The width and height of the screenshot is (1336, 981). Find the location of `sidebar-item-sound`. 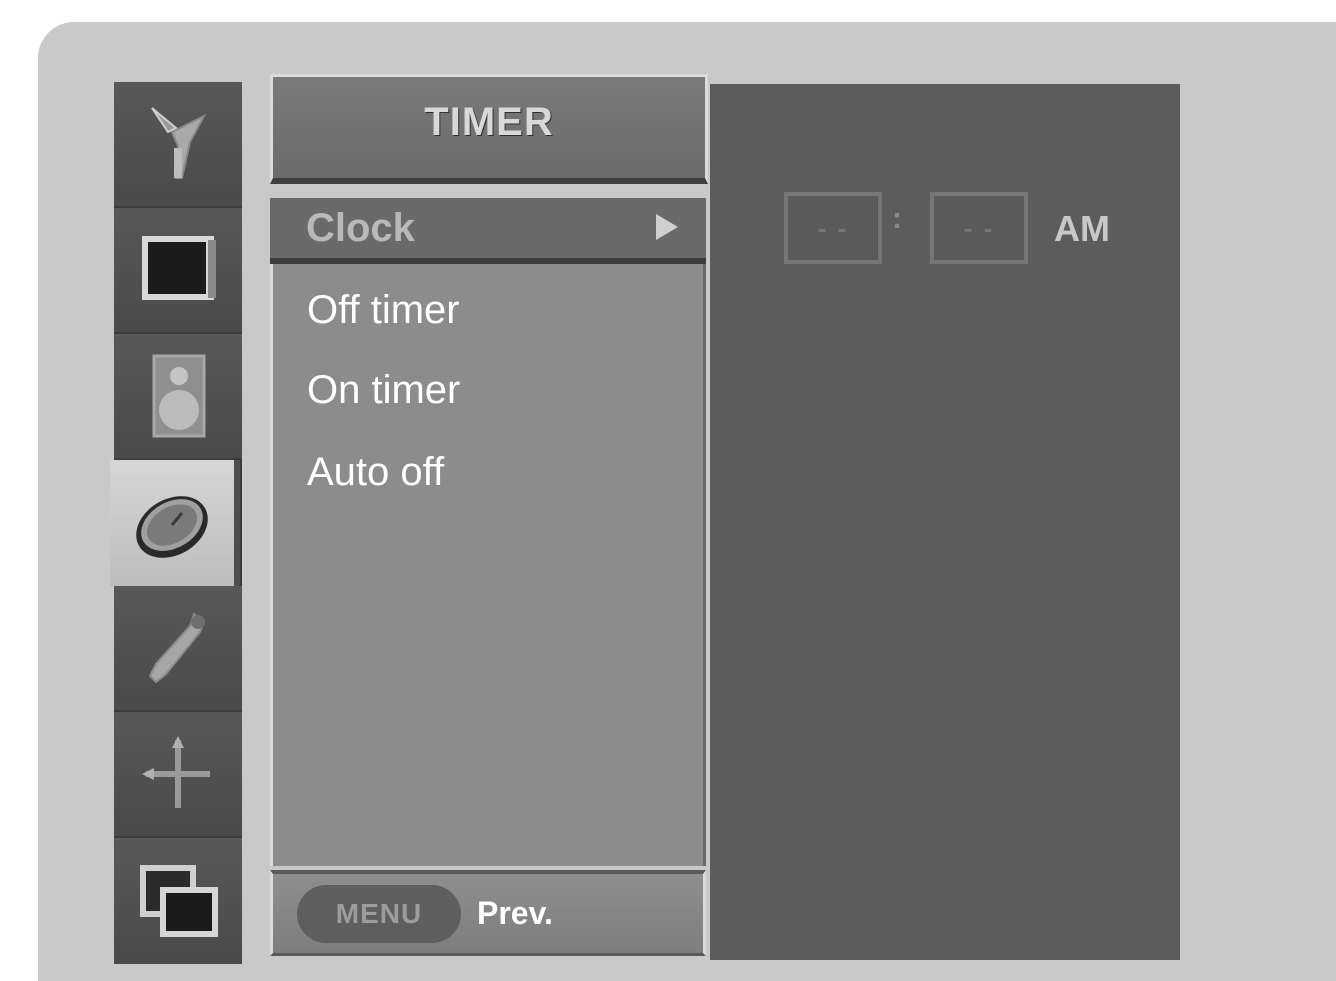

sidebar-item-sound is located at coordinates (178, 397).